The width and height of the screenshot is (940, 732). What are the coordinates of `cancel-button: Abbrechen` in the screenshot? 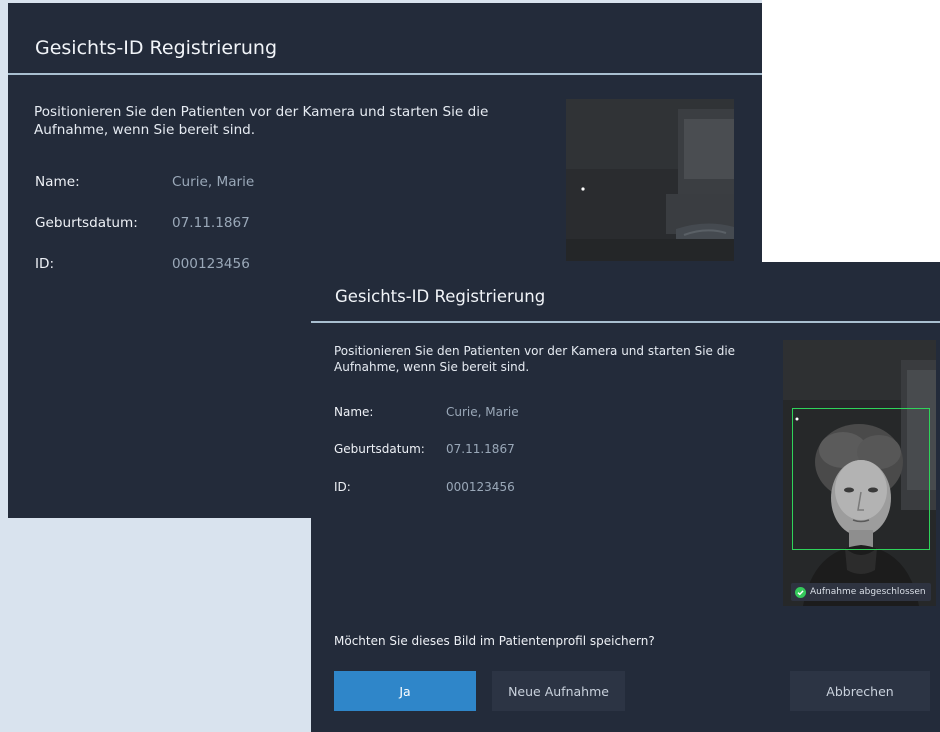 It's located at (860, 691).